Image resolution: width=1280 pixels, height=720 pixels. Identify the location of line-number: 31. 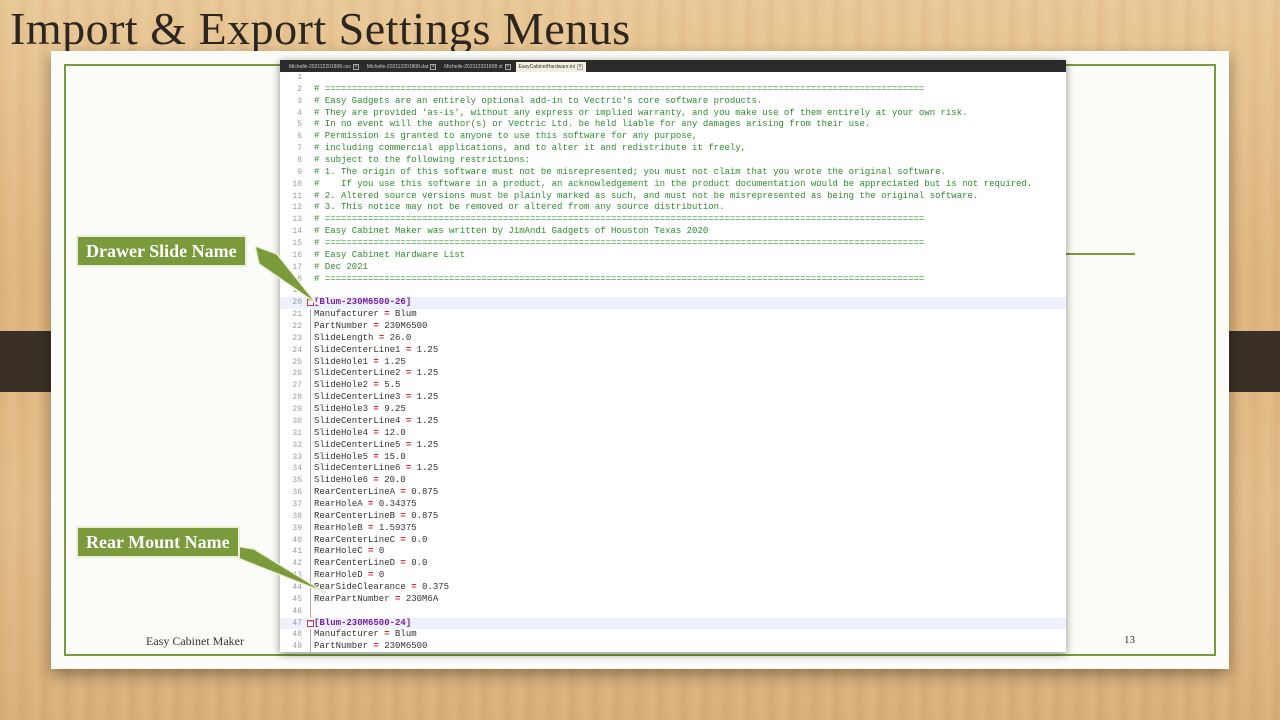
(297, 433).